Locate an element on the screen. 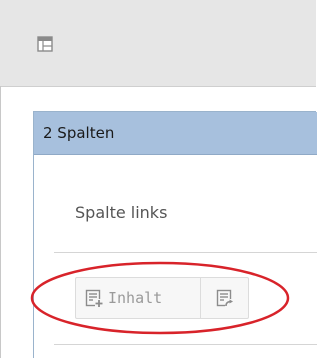 The height and width of the screenshot is (358, 320). add-content-label: Inhalt is located at coordinates (135, 298).